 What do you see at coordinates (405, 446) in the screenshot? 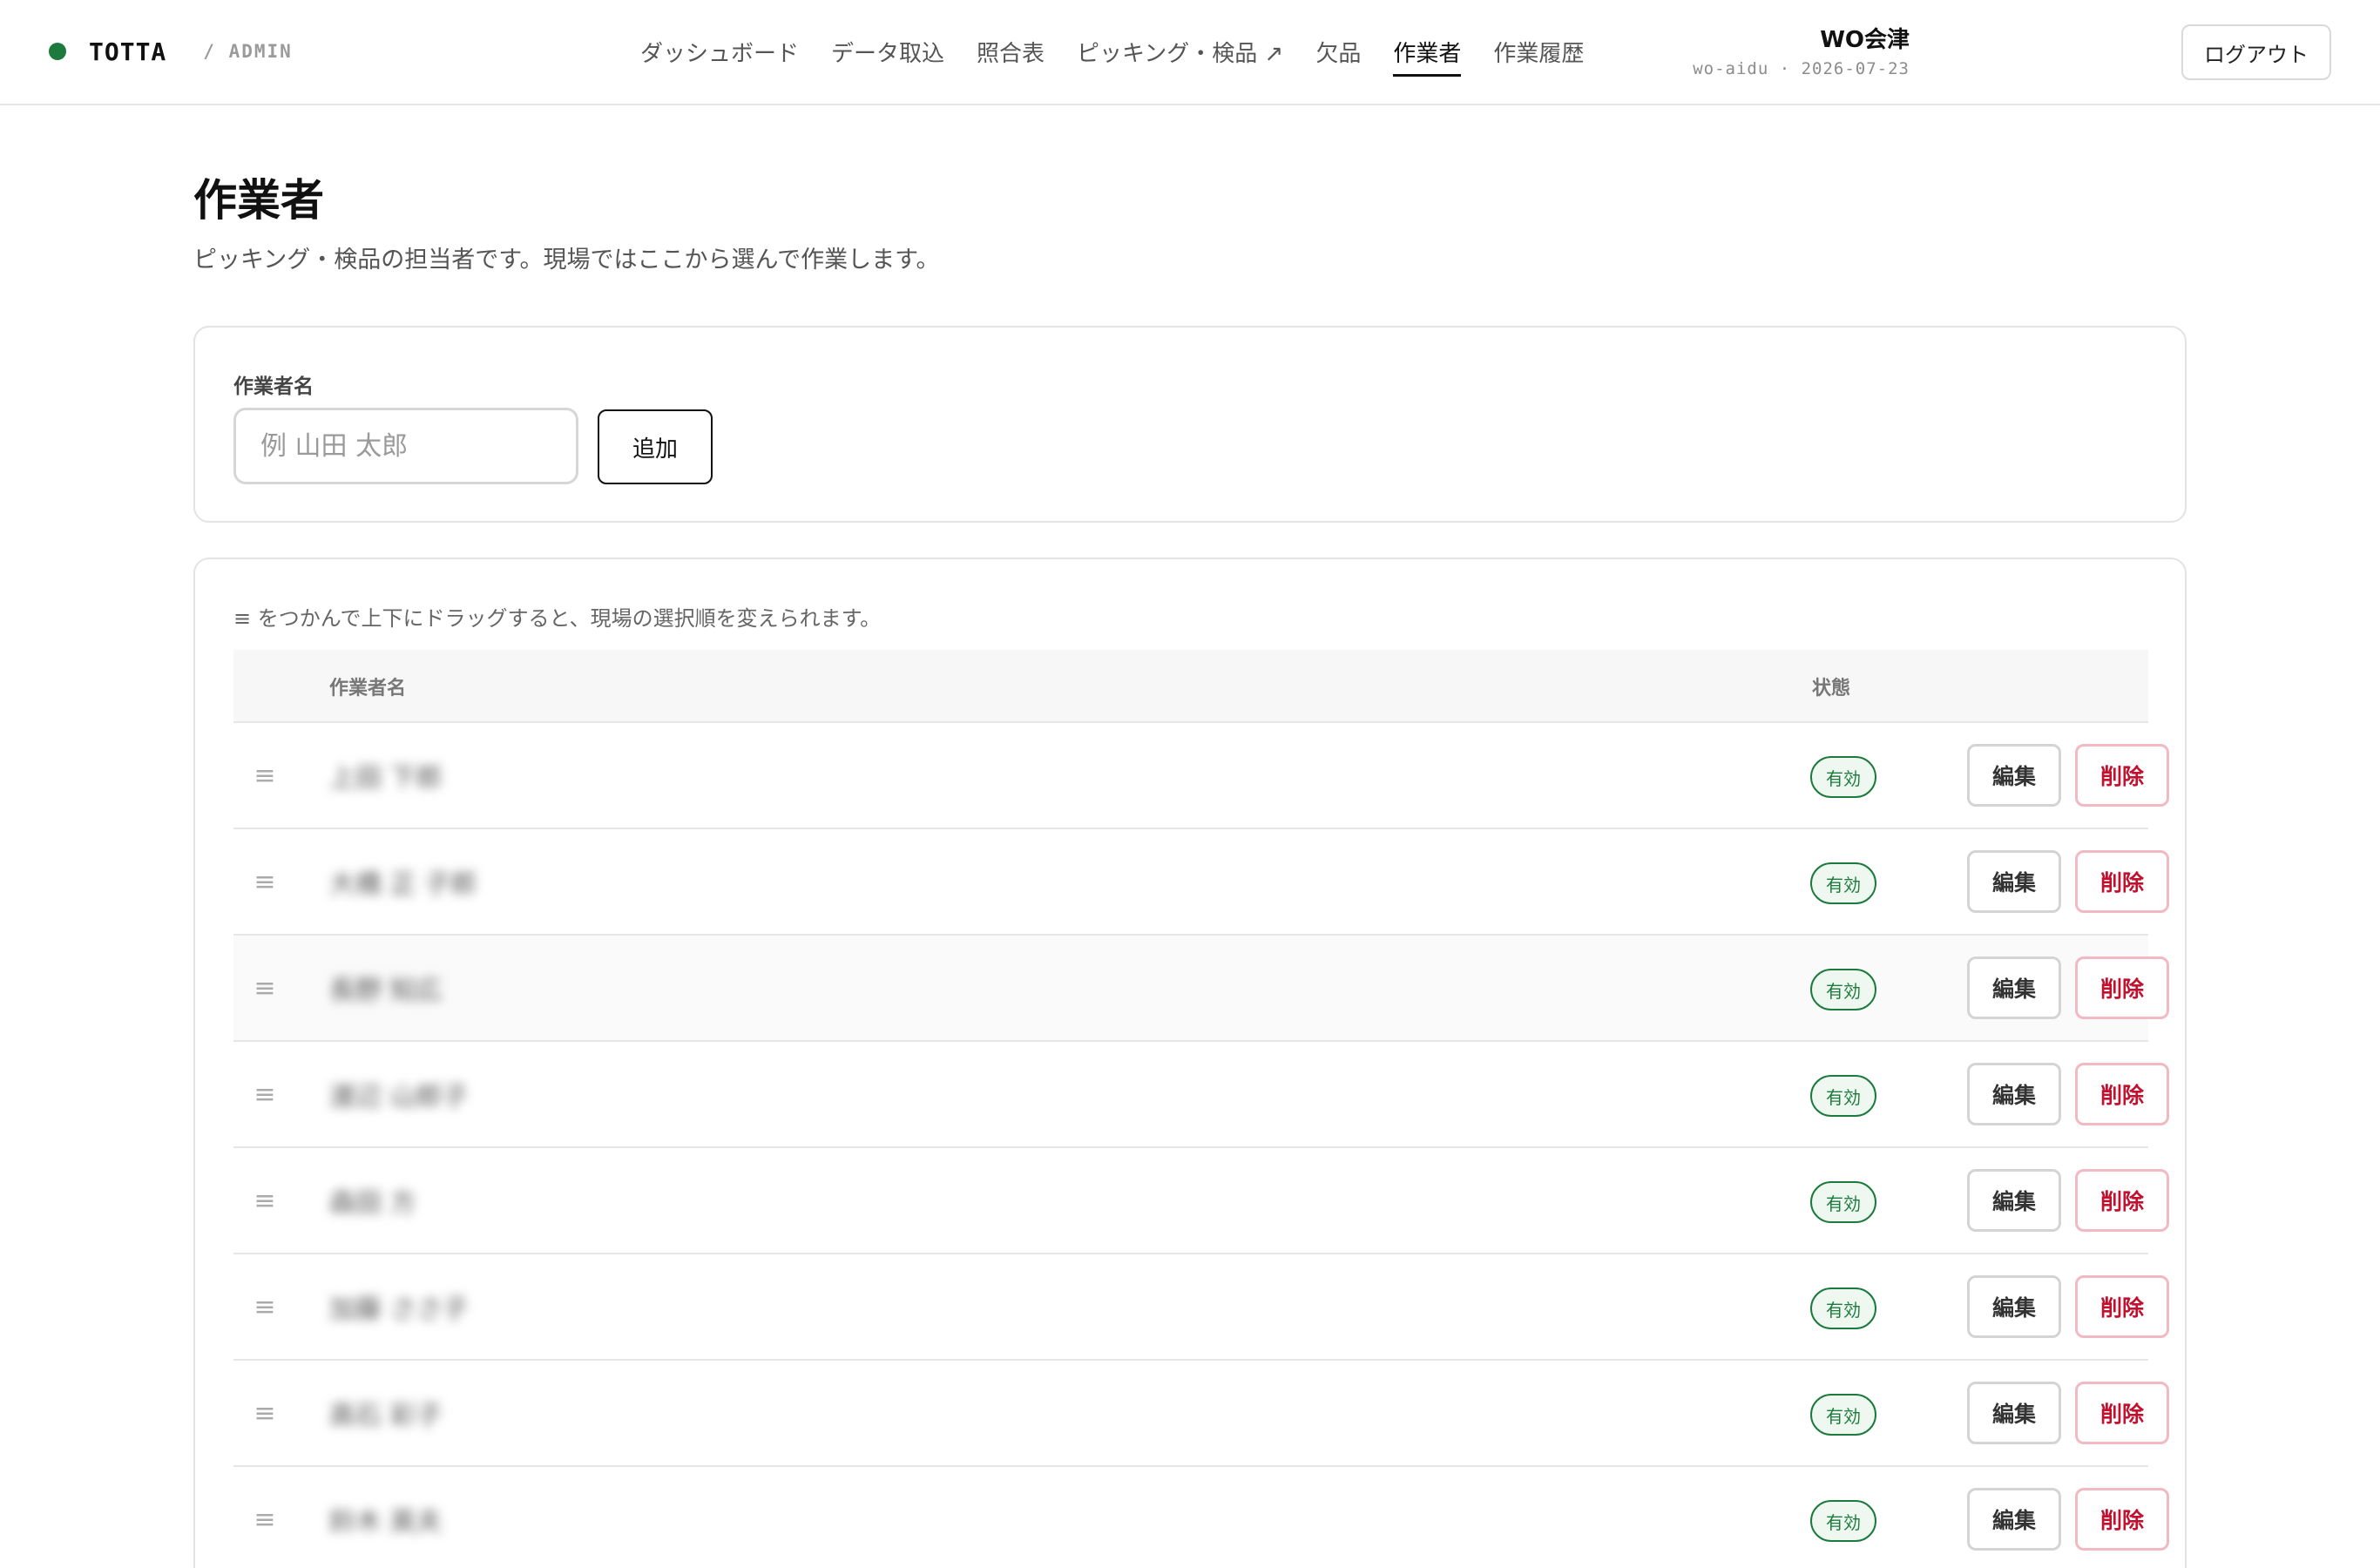
I see `worker-name-input` at bounding box center [405, 446].